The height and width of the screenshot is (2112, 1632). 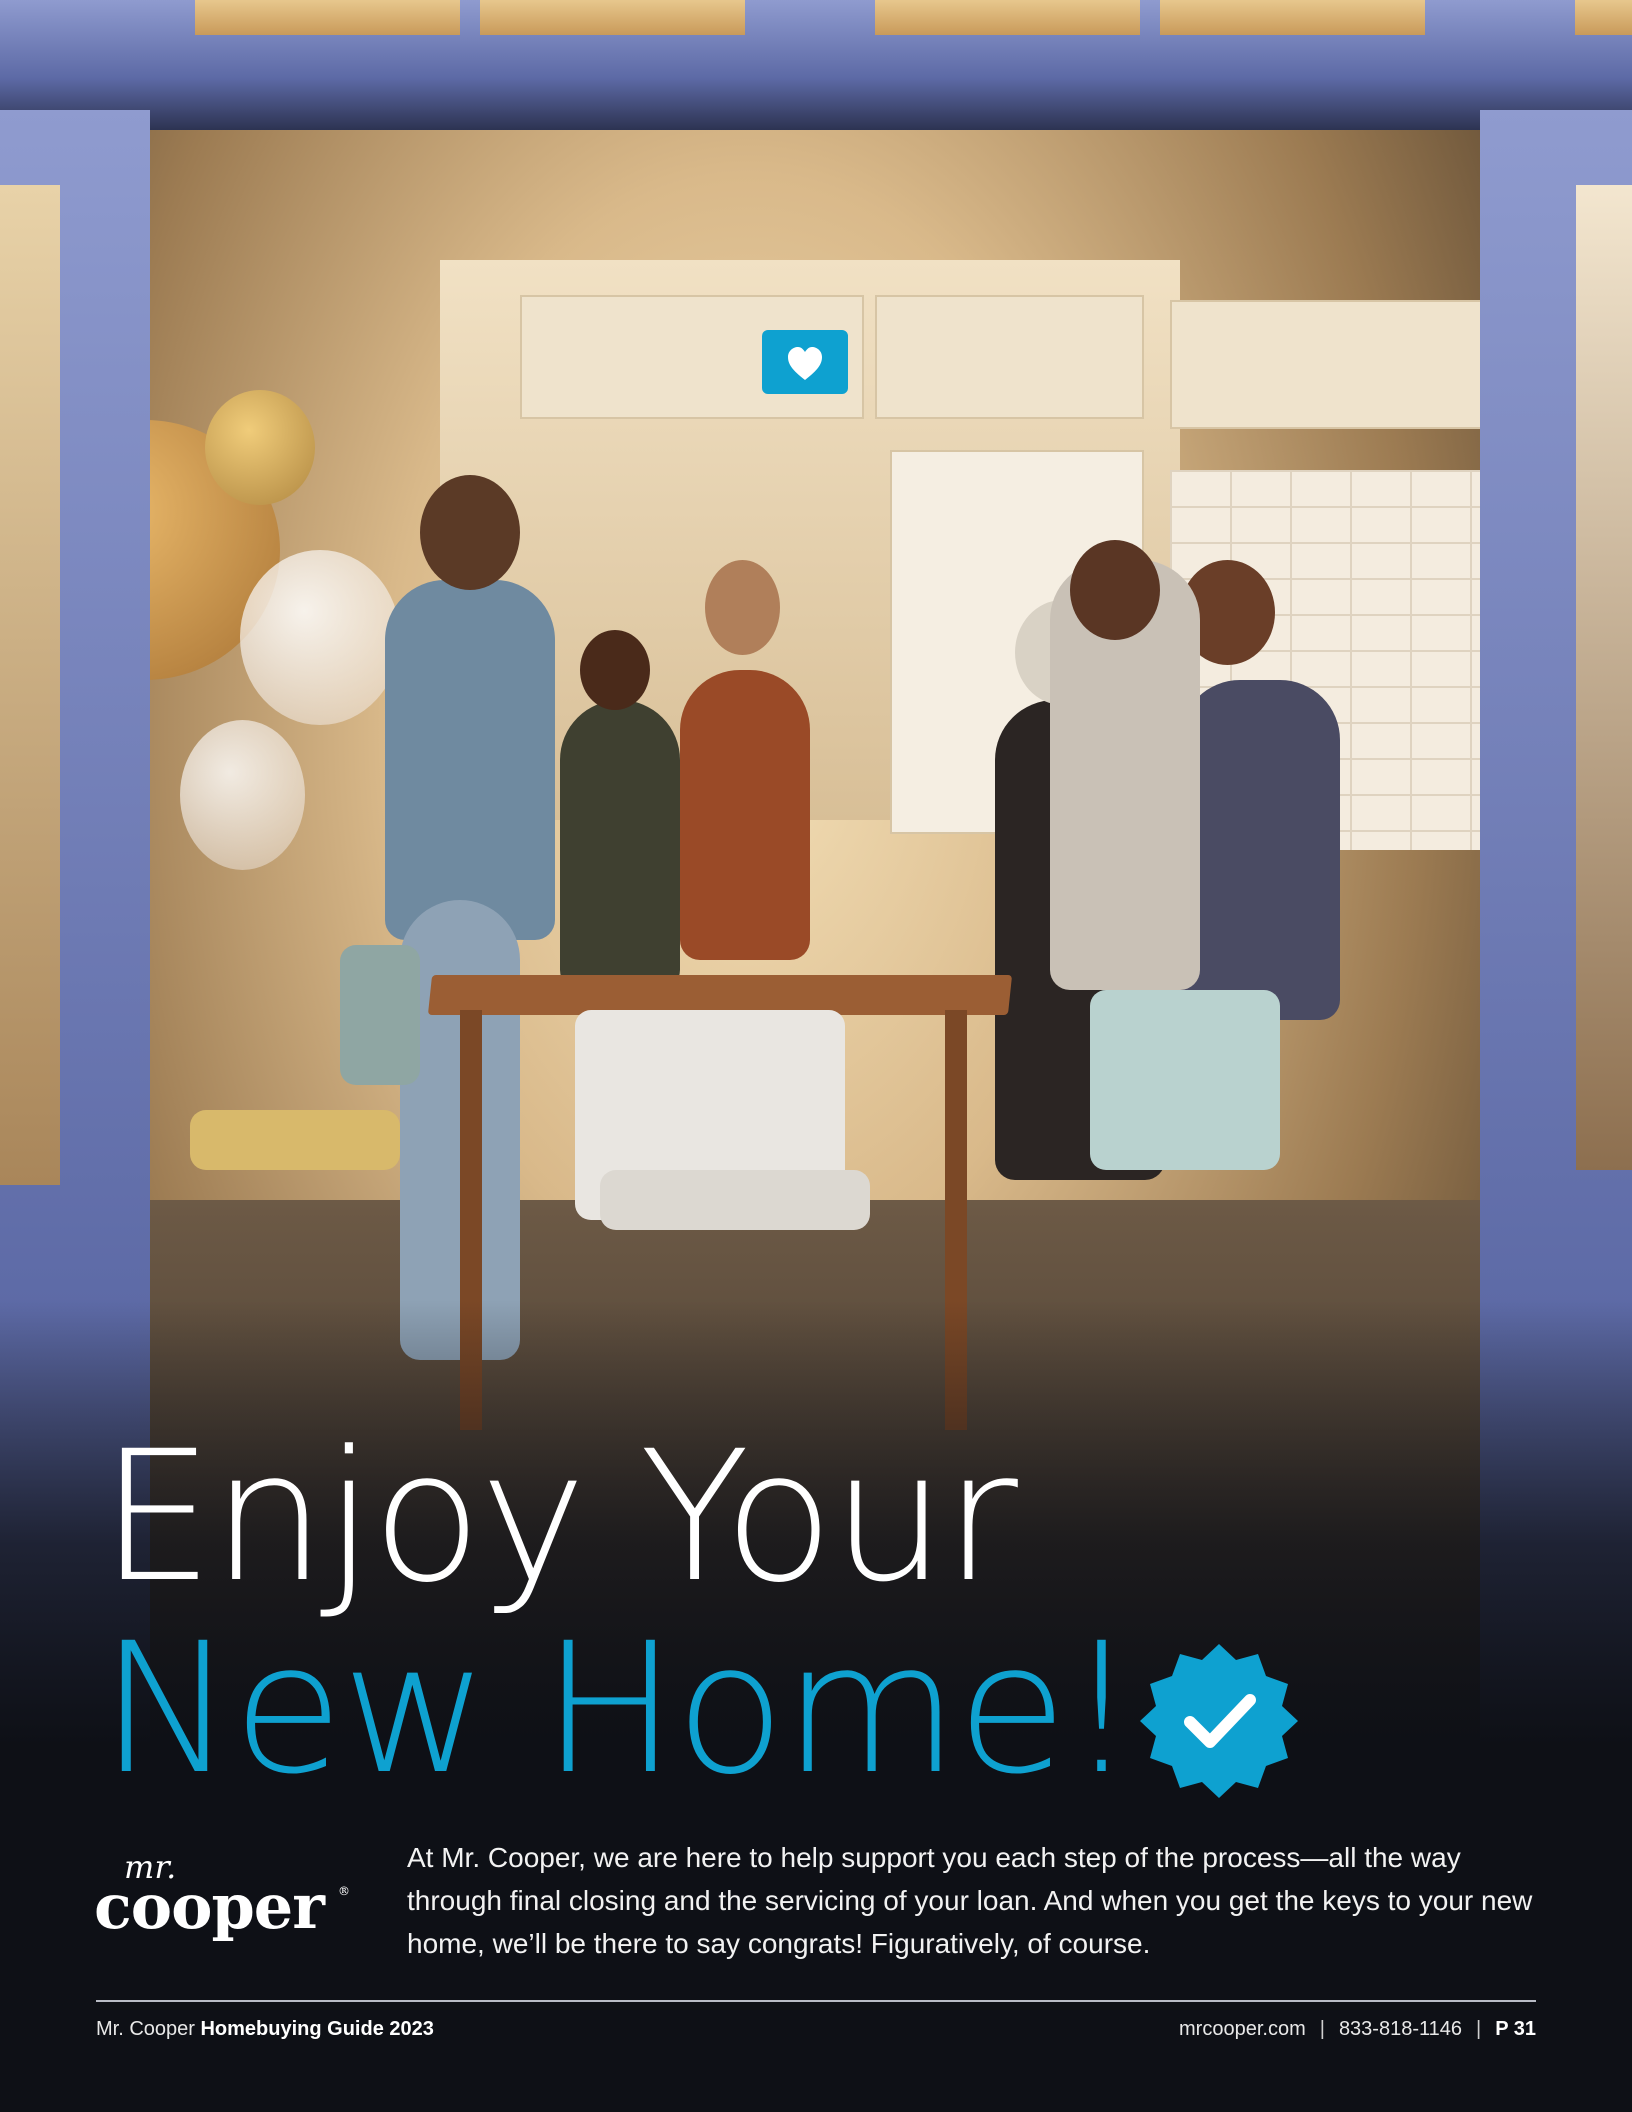 I want to click on footer-phone: 833-818-1146, so click(x=1400, y=2029).